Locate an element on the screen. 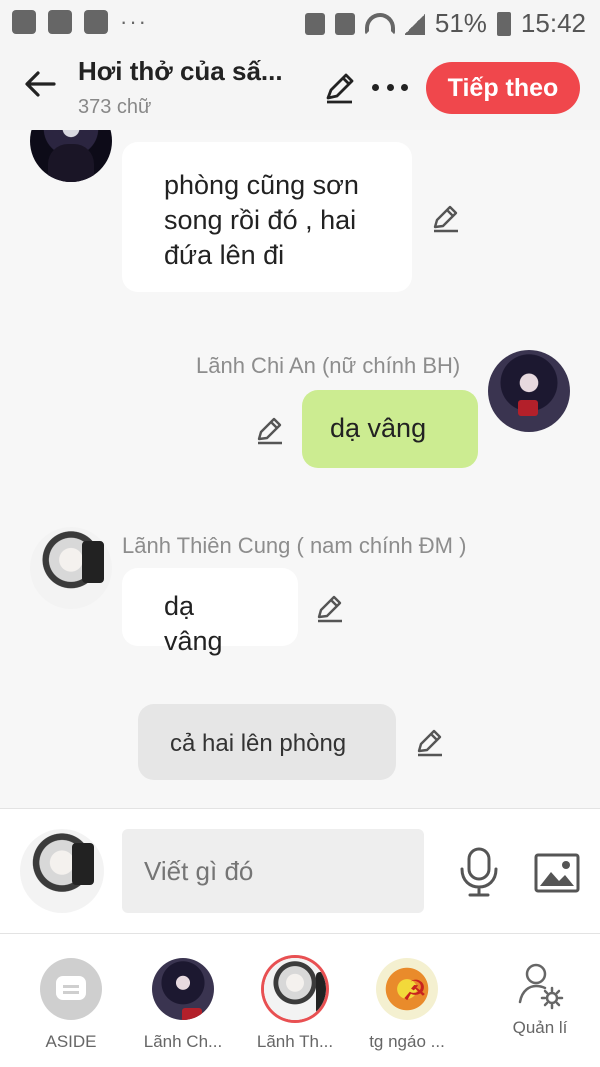 The image size is (600, 1067). narration-bubble: cả hai lên phòng is located at coordinates (267, 742).